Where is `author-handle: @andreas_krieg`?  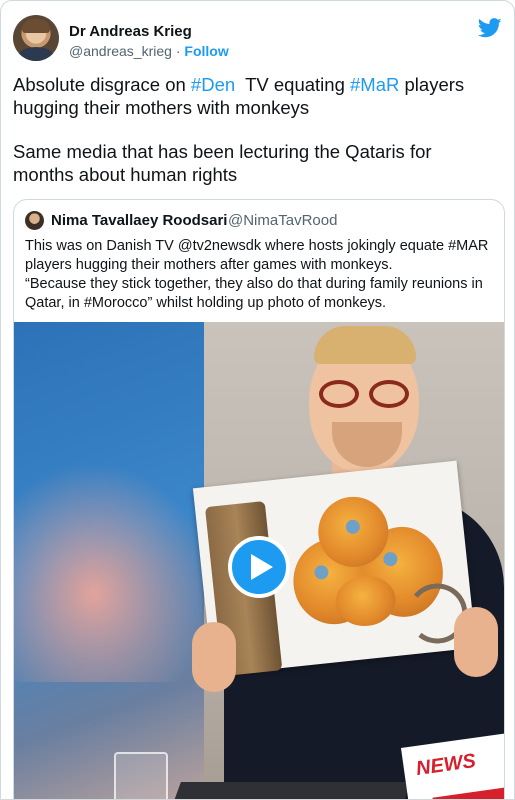
author-handle: @andreas_krieg is located at coordinates (120, 51).